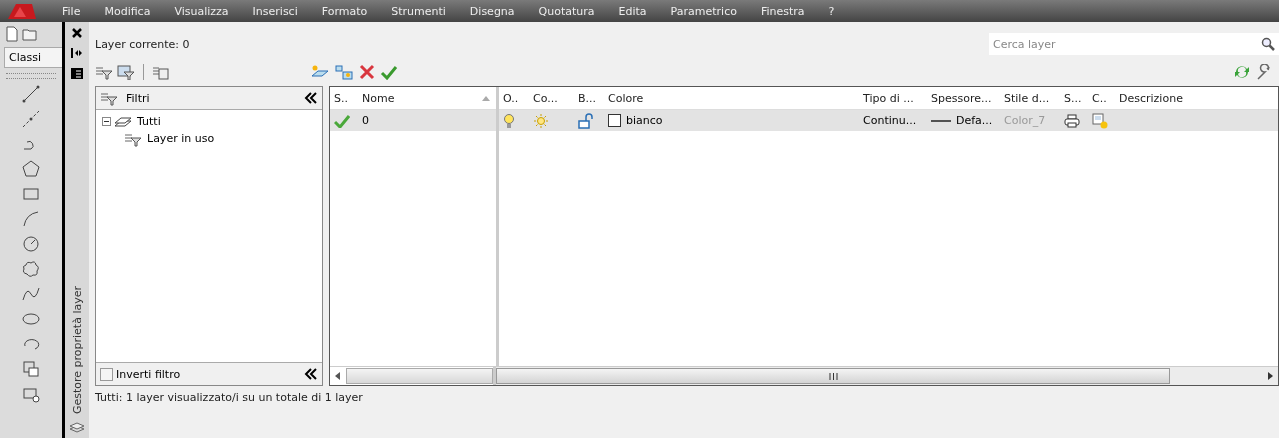  Describe the element at coordinates (201, 11) in the screenshot. I see `menu-item: Visualizza` at that location.